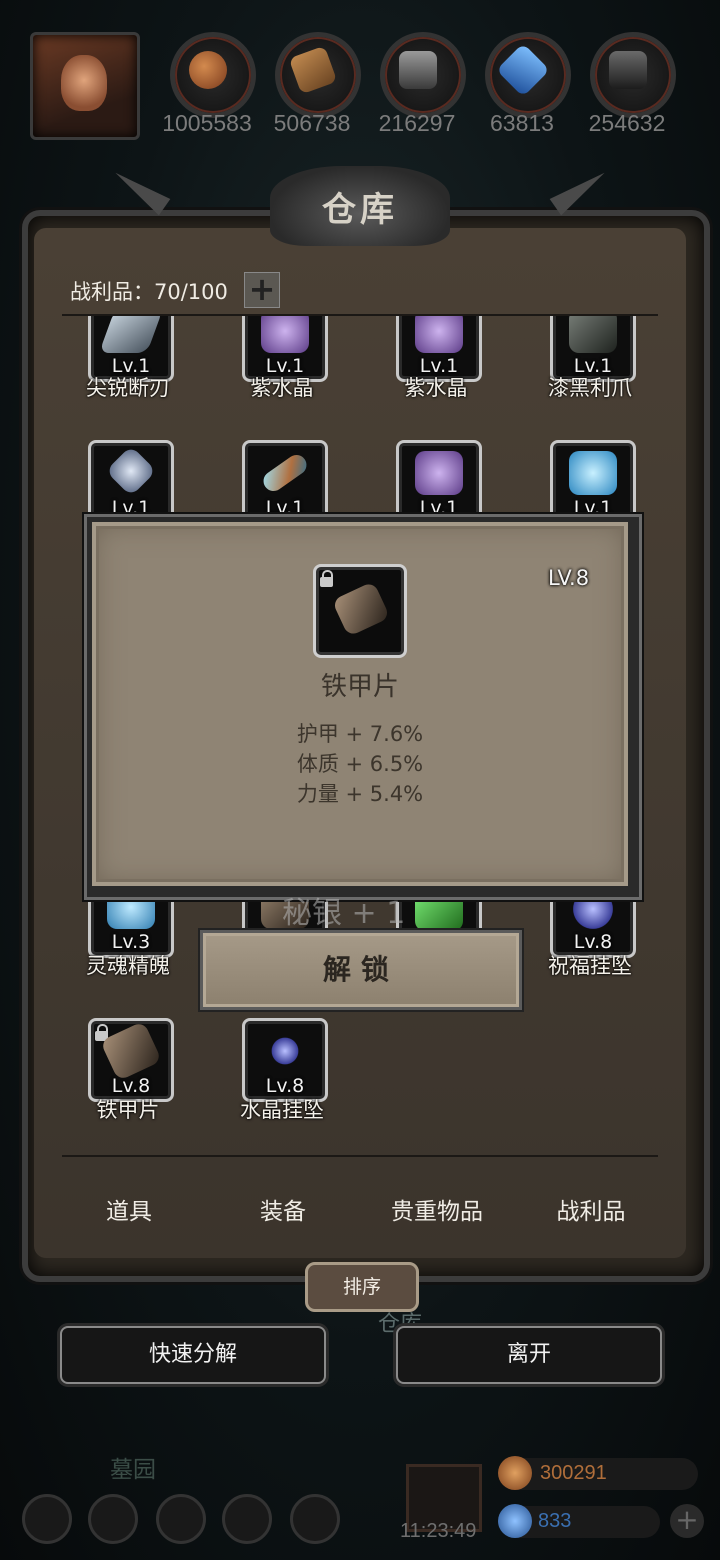 Image resolution: width=720 pixels, height=1560 pixels. I want to click on tab-equipment: 装备, so click(283, 1209).